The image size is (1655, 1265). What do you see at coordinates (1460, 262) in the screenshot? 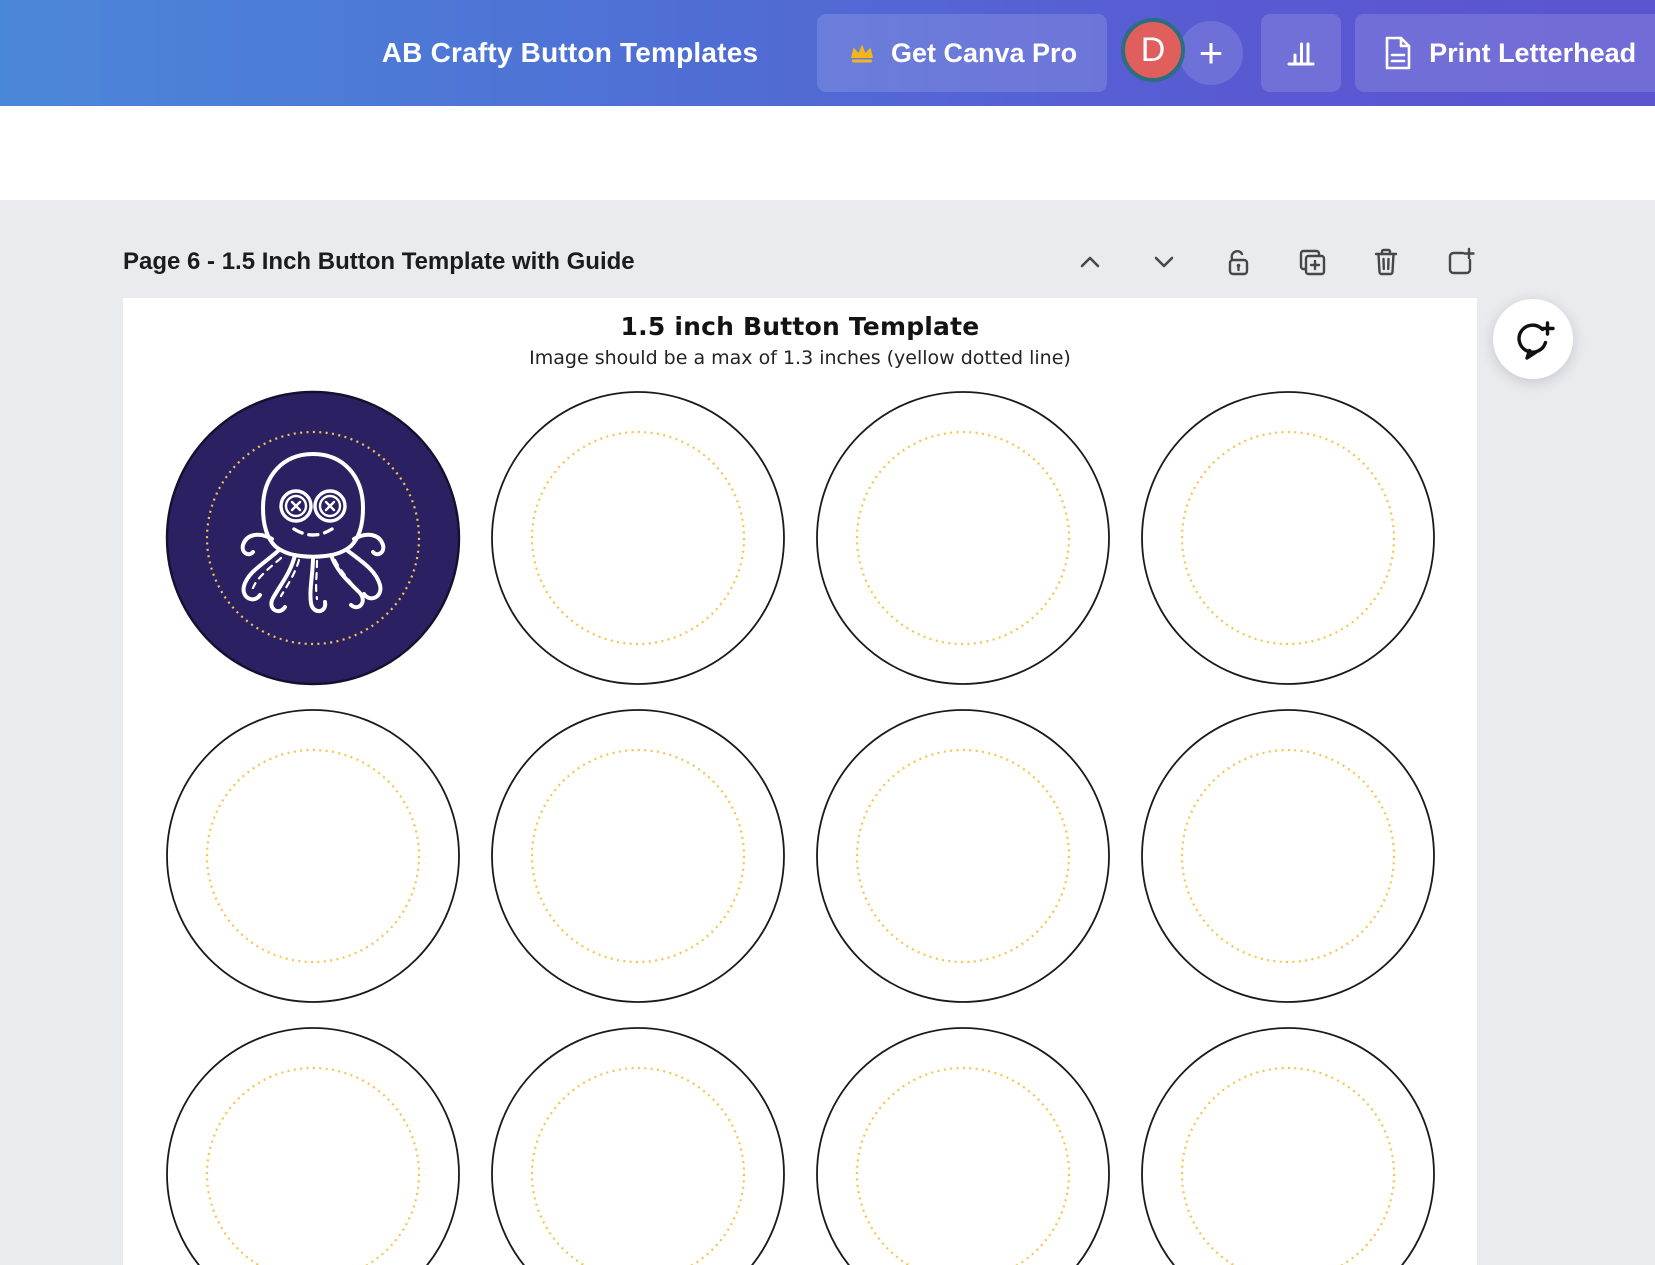
I see `add-page-button` at bounding box center [1460, 262].